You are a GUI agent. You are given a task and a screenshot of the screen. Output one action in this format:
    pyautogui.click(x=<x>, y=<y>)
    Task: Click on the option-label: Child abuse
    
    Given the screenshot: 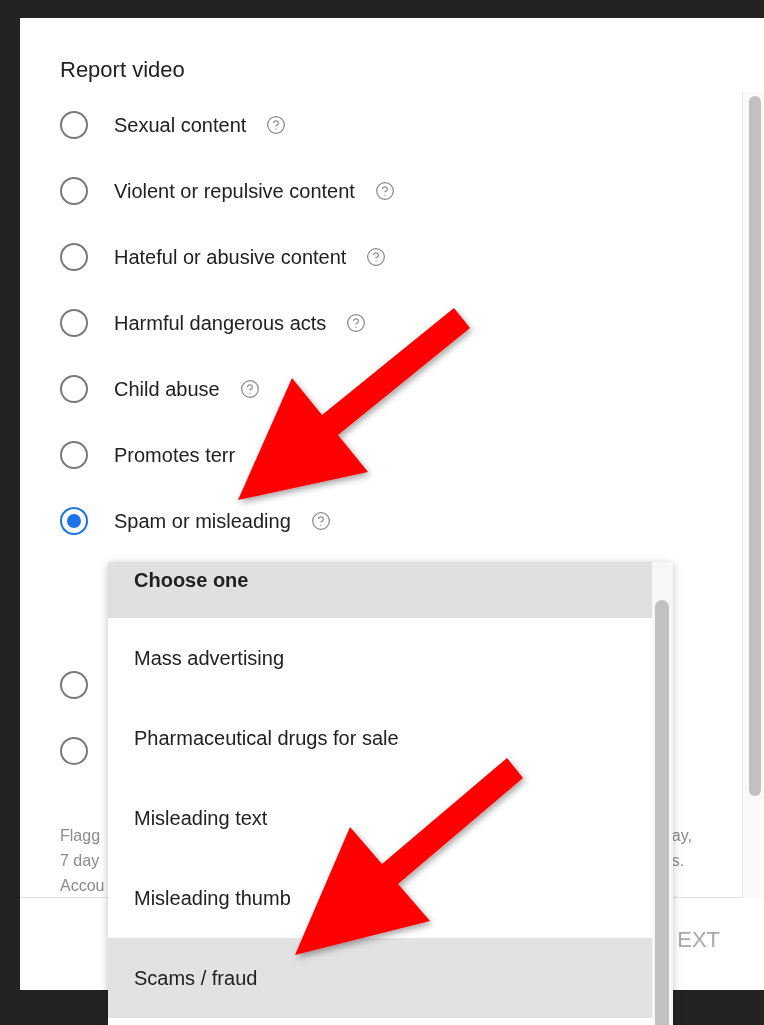 What is the action you would take?
    pyautogui.click(x=167, y=389)
    